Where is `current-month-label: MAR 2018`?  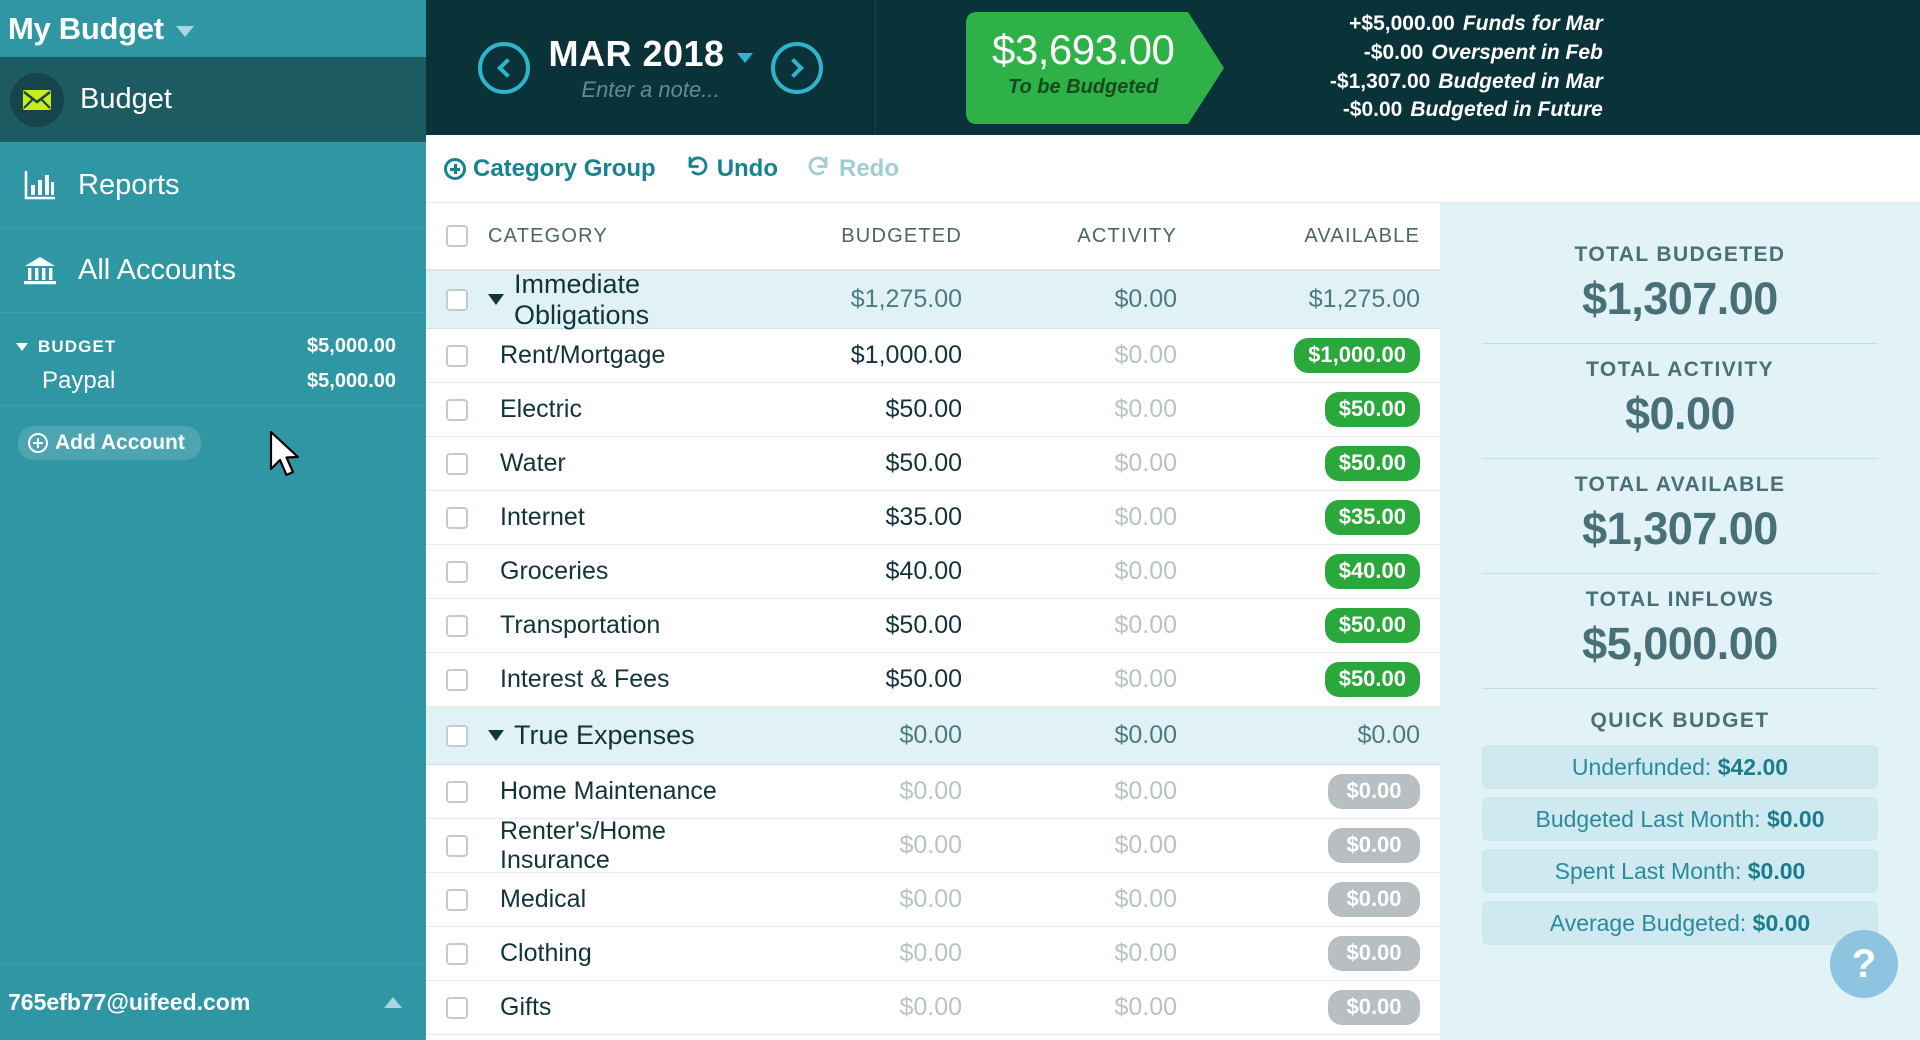
current-month-label: MAR 2018 is located at coordinates (636, 54).